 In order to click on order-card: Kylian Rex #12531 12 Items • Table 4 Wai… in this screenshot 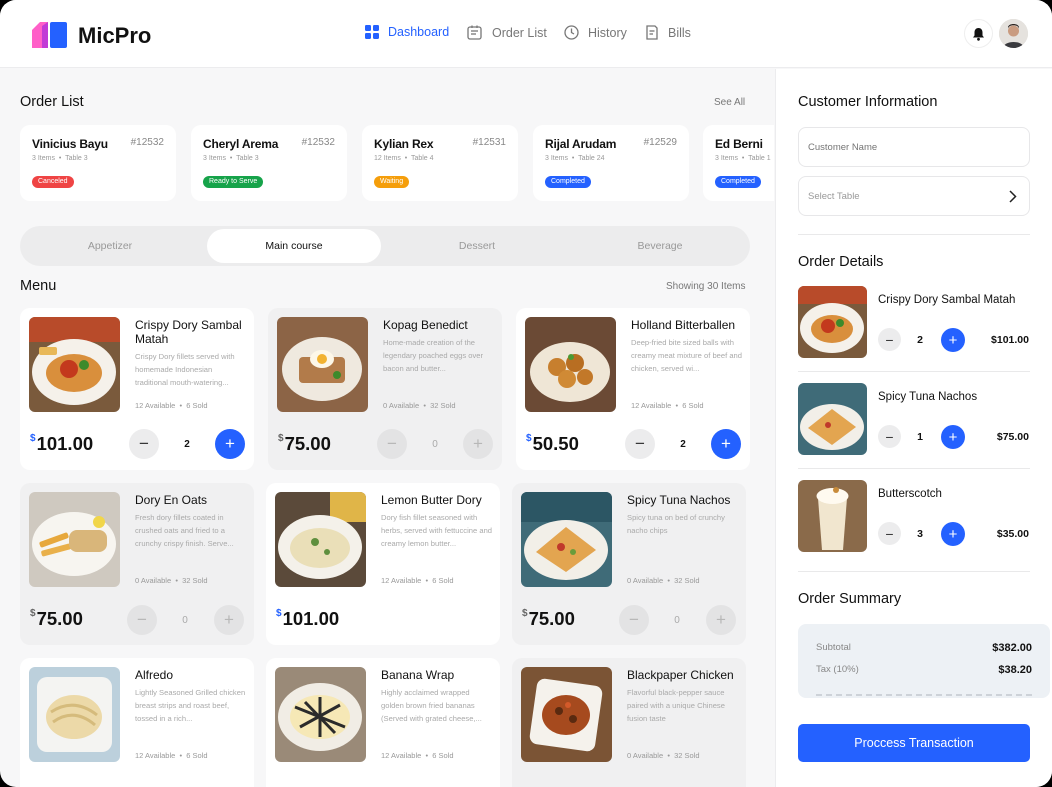, I will do `click(440, 163)`.